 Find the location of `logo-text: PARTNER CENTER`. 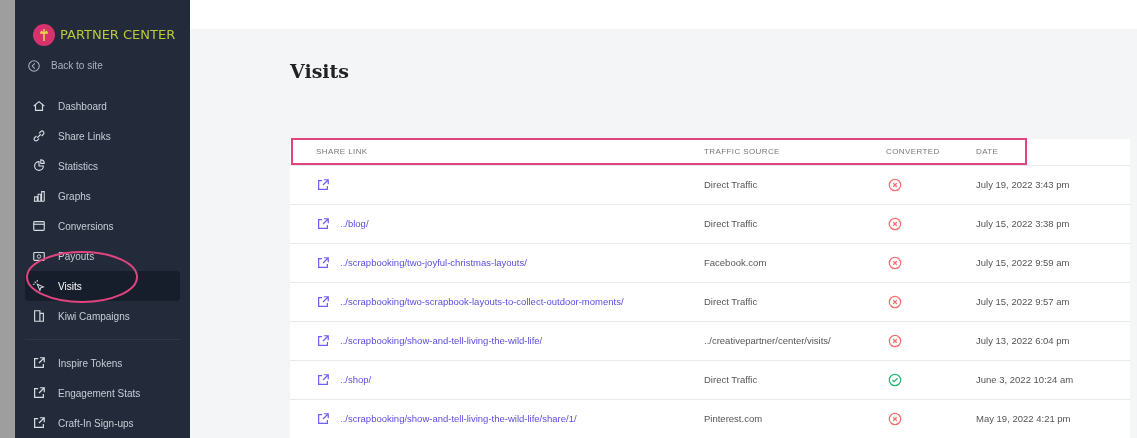

logo-text: PARTNER CENTER is located at coordinates (118, 35).